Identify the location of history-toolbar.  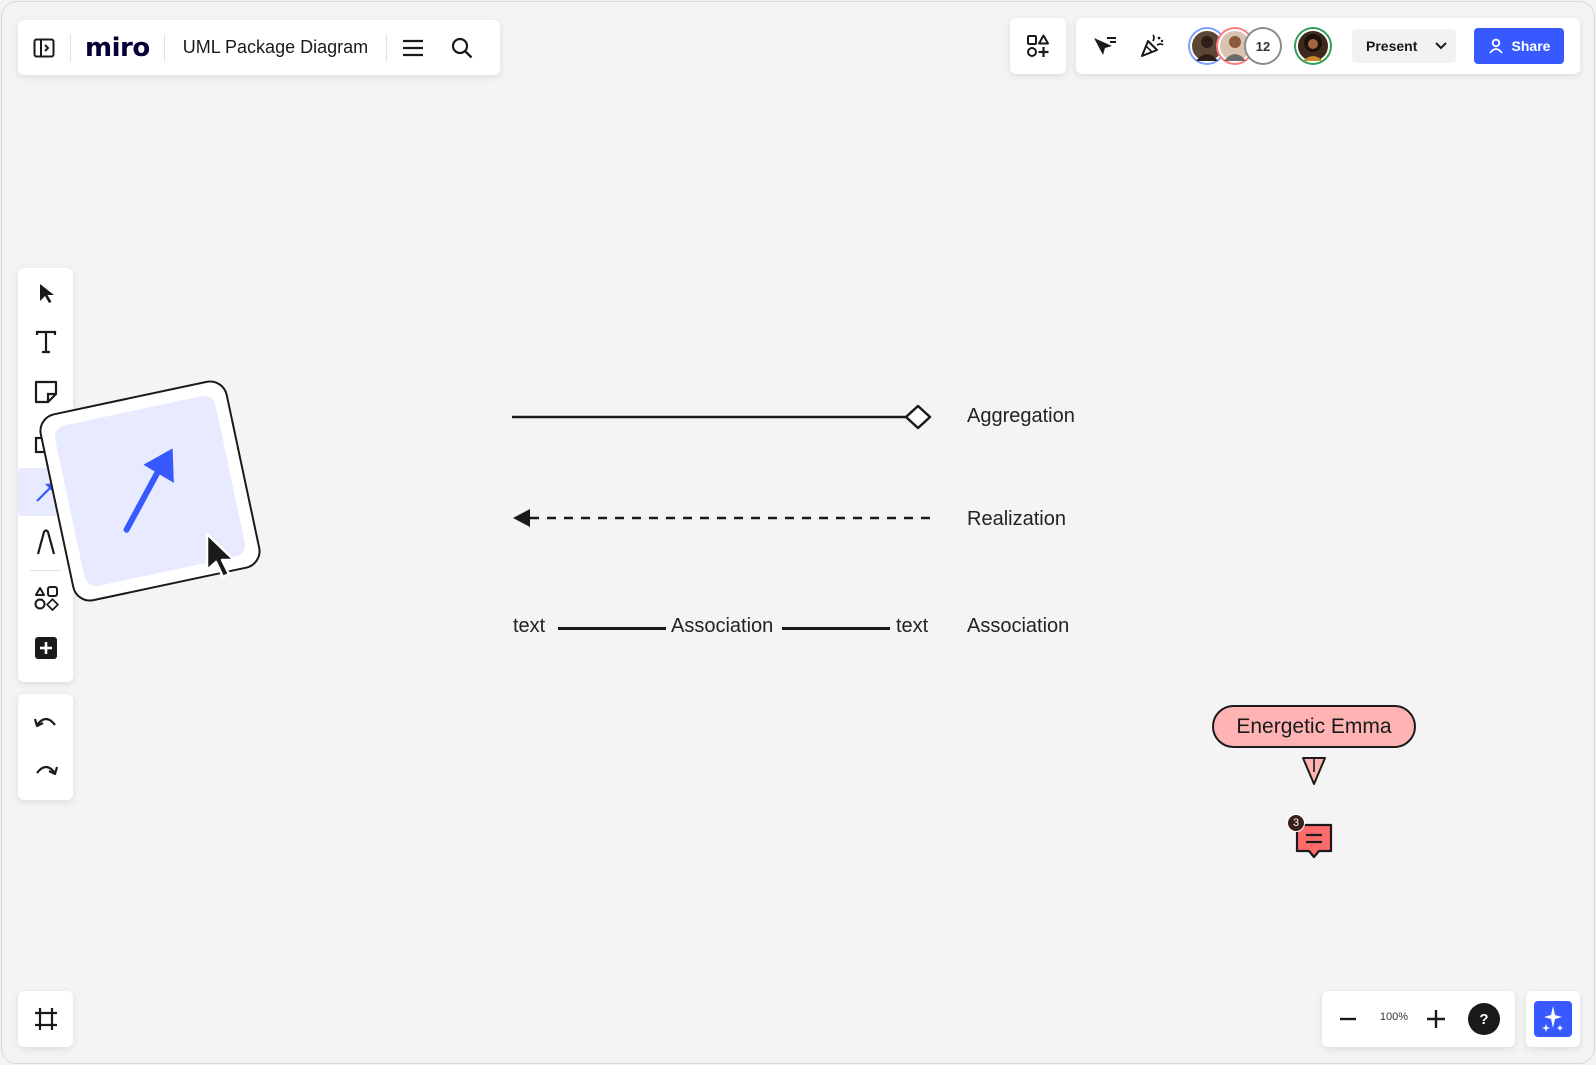
(45, 747).